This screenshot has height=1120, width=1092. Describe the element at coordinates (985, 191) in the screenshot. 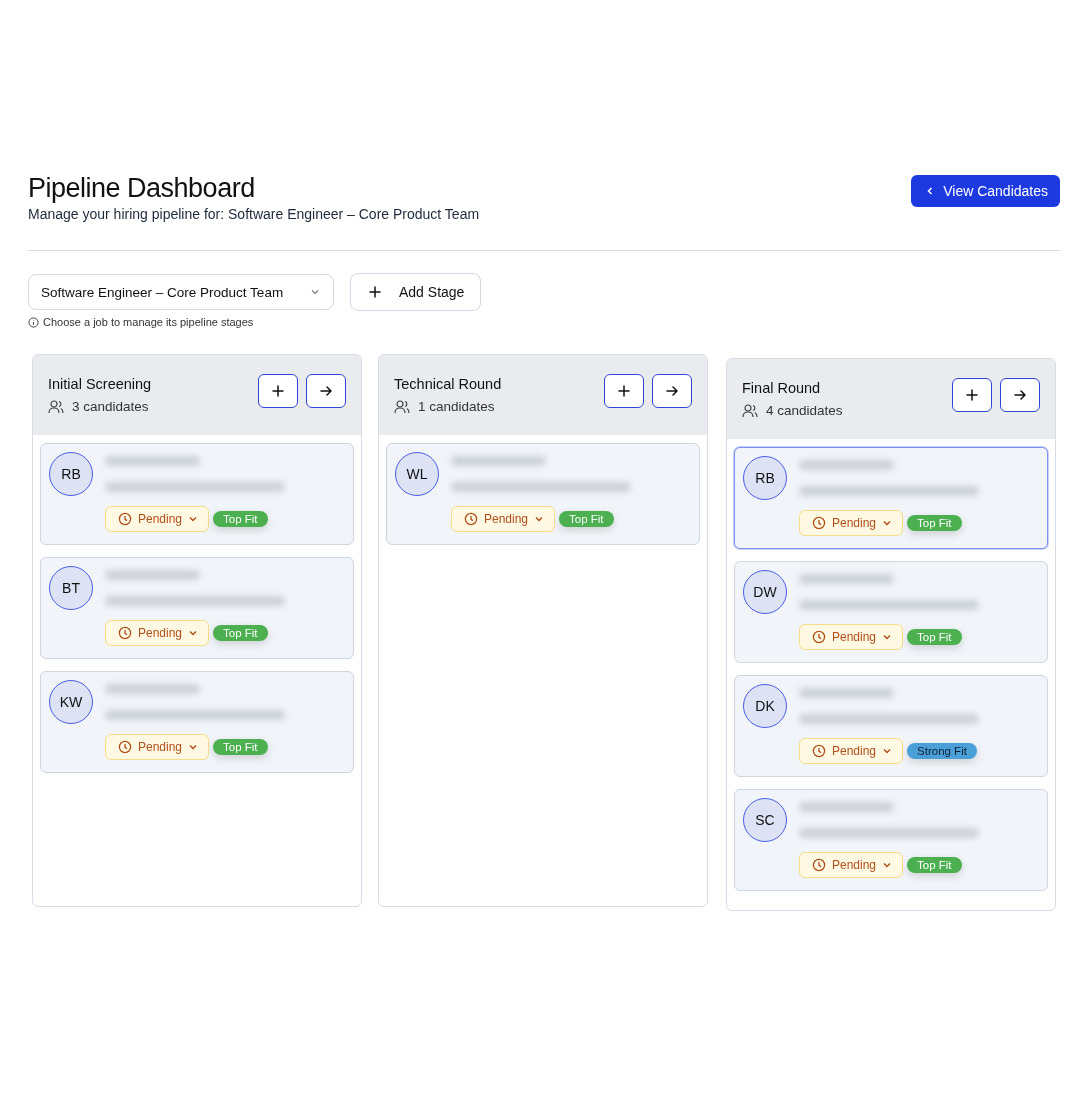

I see `view-candidates-button: View Candidates` at that location.